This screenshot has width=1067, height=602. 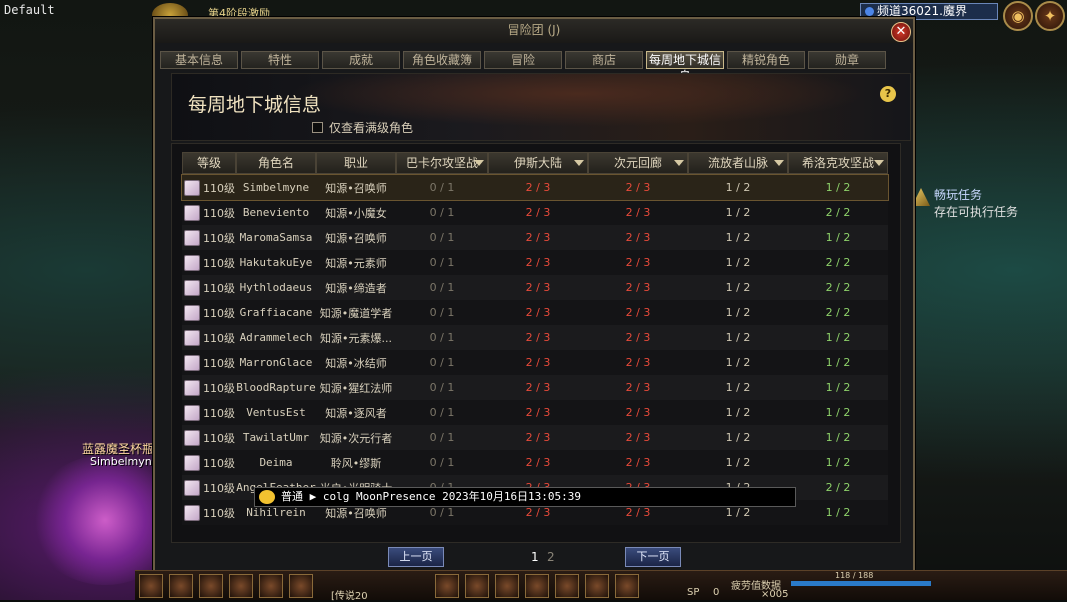 I want to click on character-avatar-icon, so click(x=192, y=387).